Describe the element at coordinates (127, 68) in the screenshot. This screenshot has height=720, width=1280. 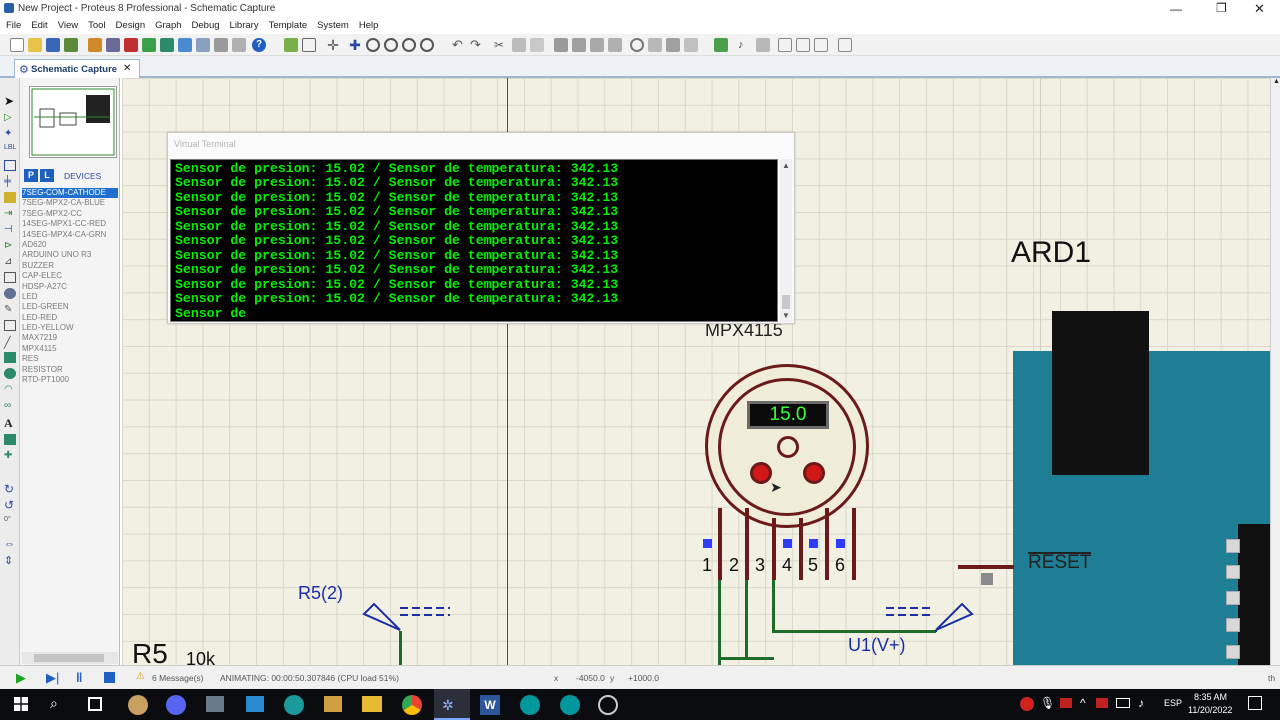
I see `close-tab-icon: ✕` at that location.